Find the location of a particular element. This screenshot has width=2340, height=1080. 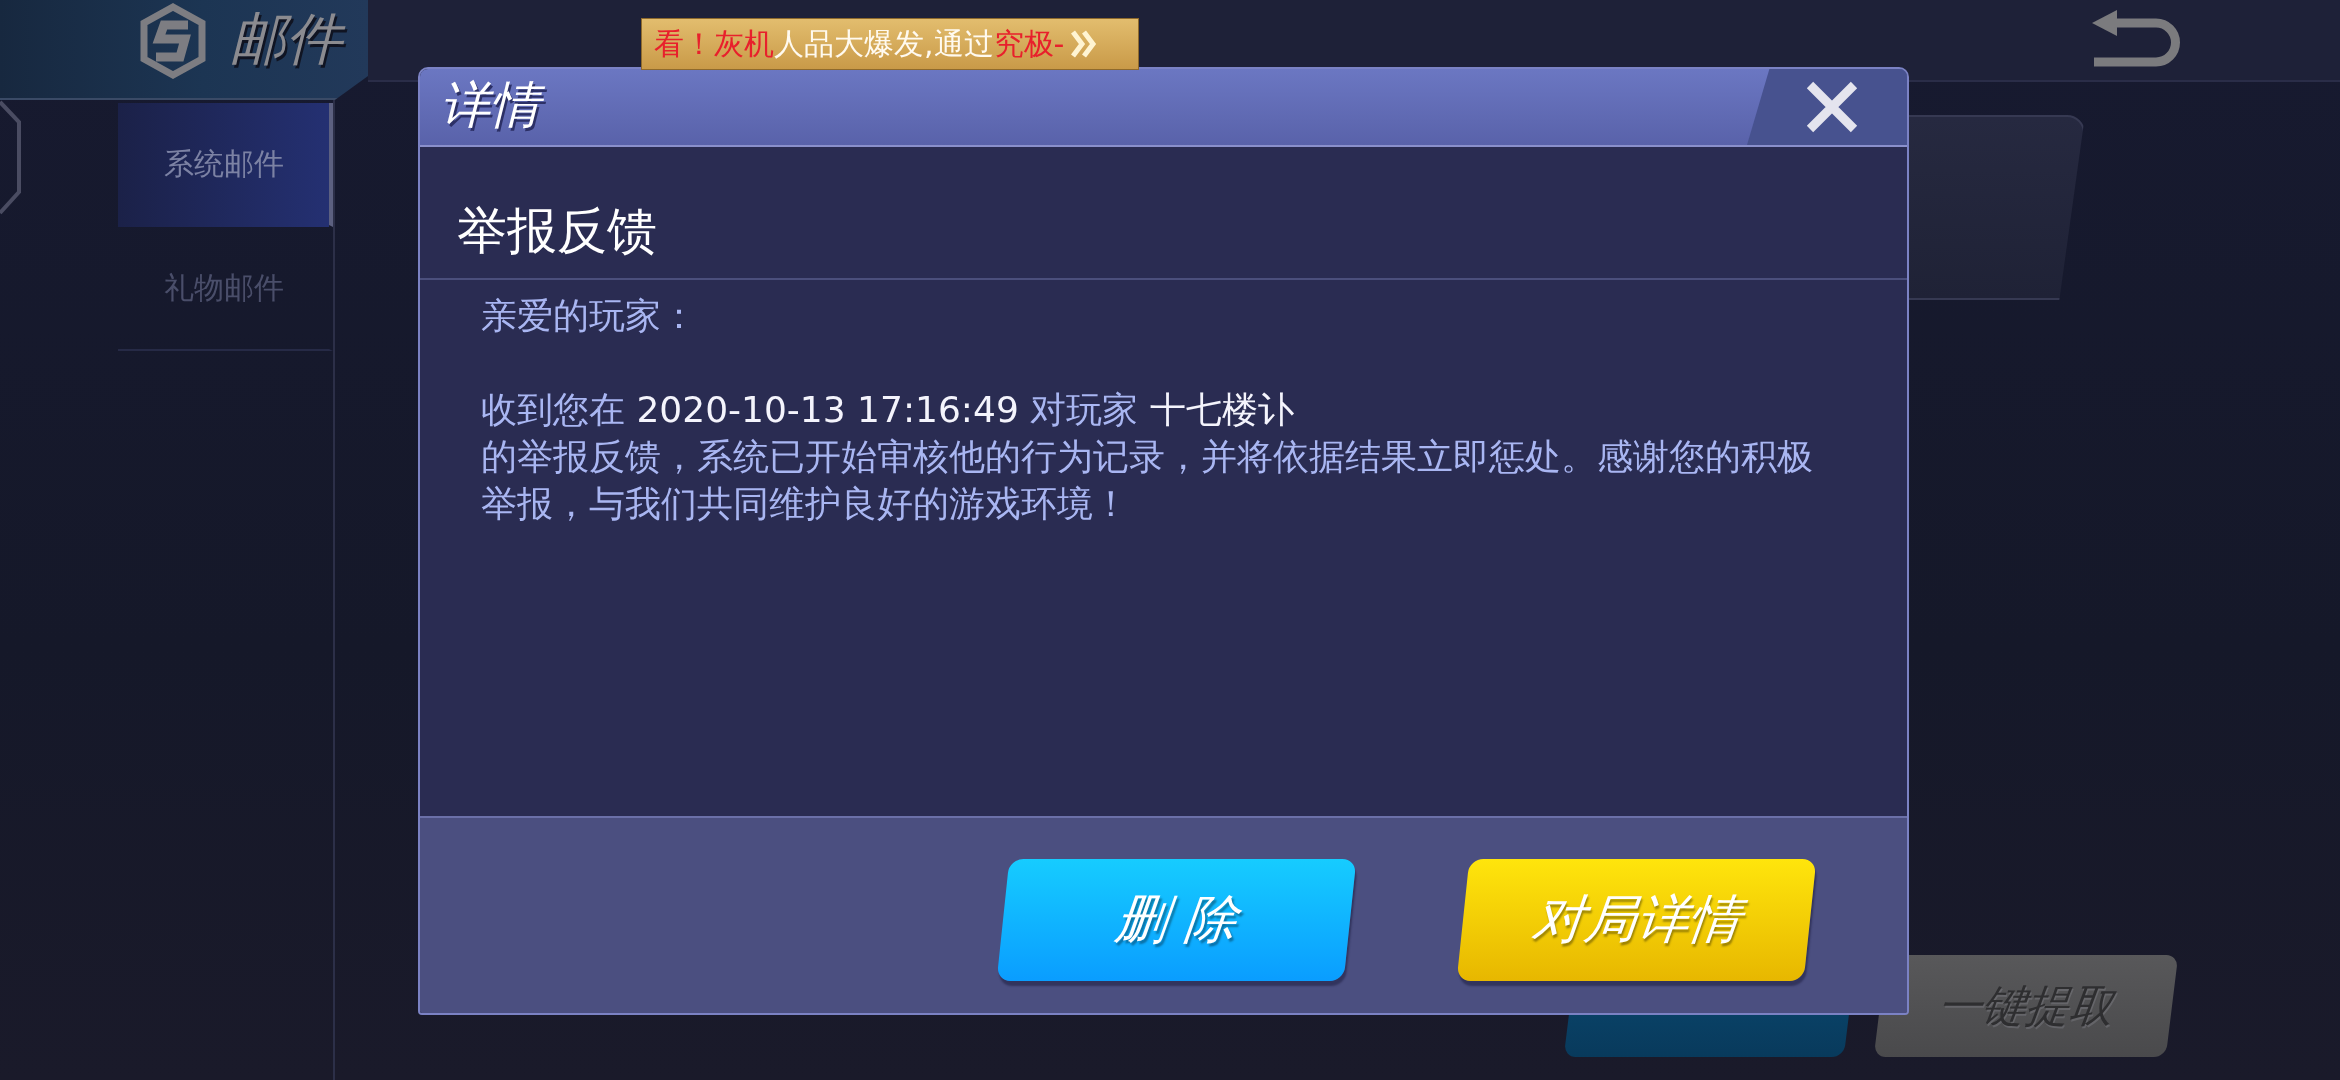

emblem-icon is located at coordinates (173, 41).